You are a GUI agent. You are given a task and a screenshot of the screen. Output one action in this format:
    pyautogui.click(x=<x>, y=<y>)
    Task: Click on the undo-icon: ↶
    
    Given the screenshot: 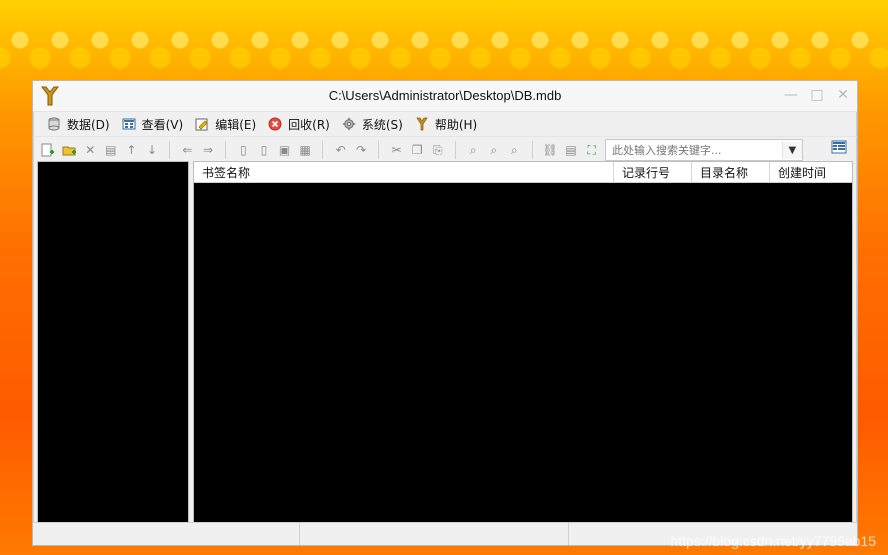 What is the action you would take?
    pyautogui.click(x=340, y=150)
    